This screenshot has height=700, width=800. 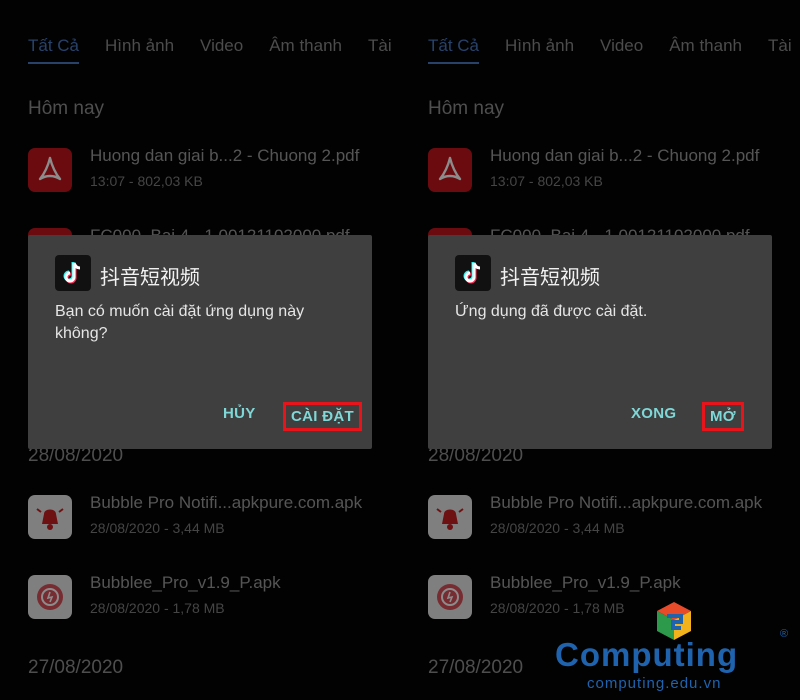 I want to click on cancel-button: HỦY, so click(x=239, y=413).